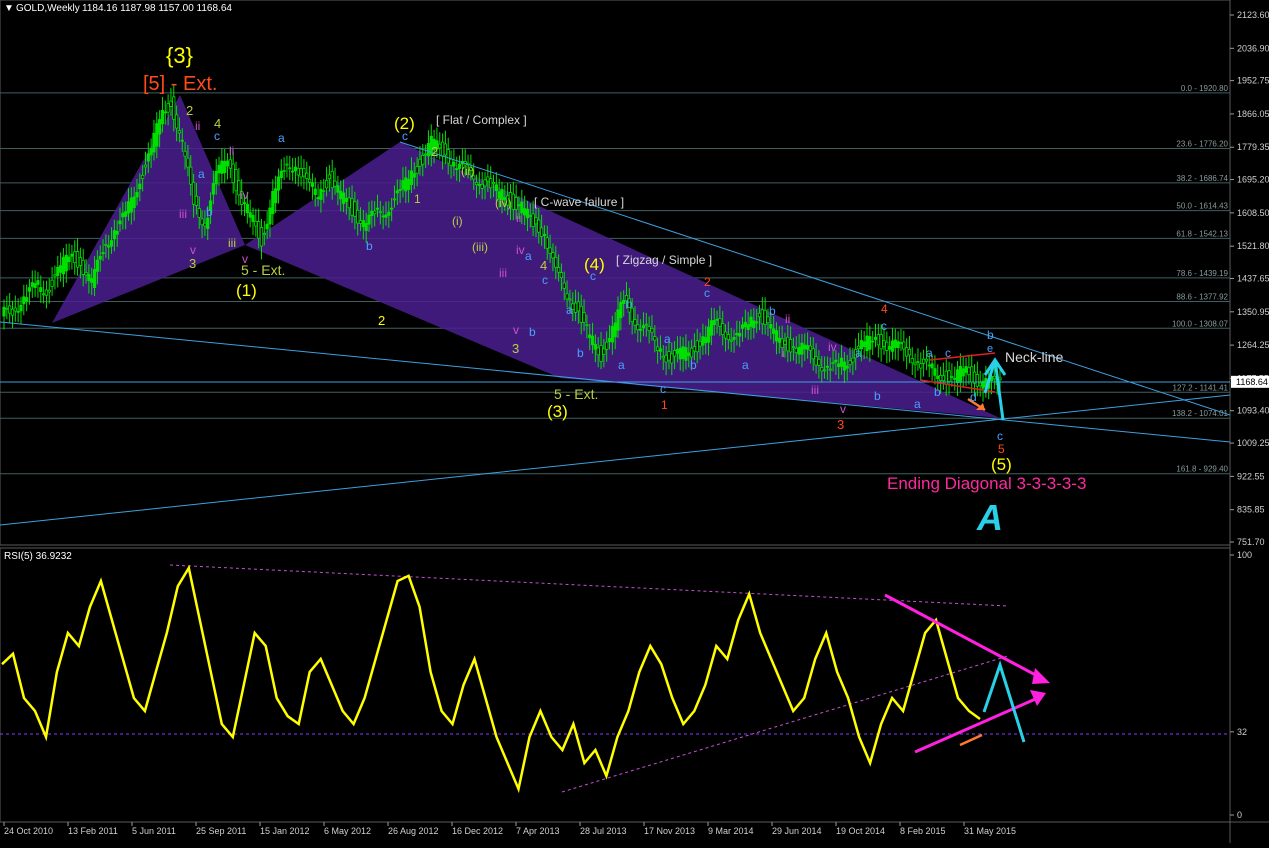 The height and width of the screenshot is (848, 1269). I want to click on wave-label: d, so click(973, 397).